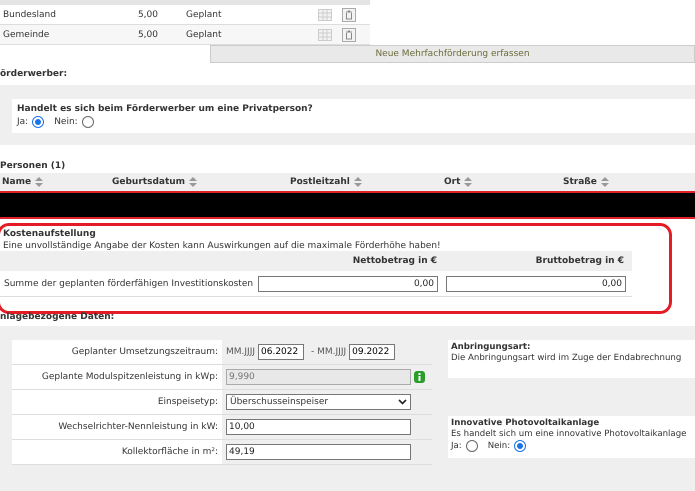 Image resolution: width=695 pixels, height=491 pixels. I want to click on box-title: Innovative Photovoltaikanlage, so click(525, 423).